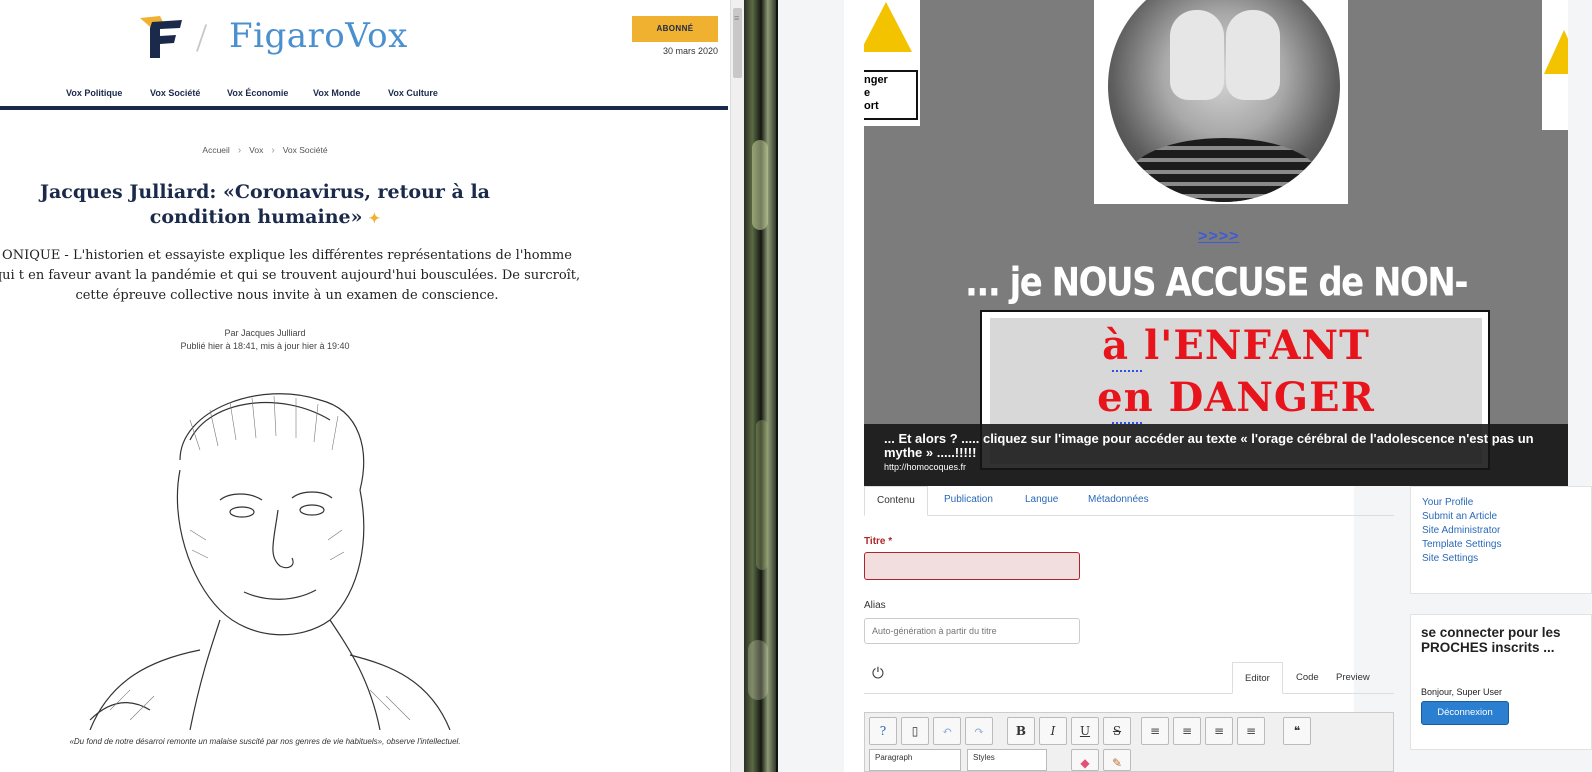  Describe the element at coordinates (1236, 397) in the screenshot. I see `danger-line-2: en DANGER` at that location.